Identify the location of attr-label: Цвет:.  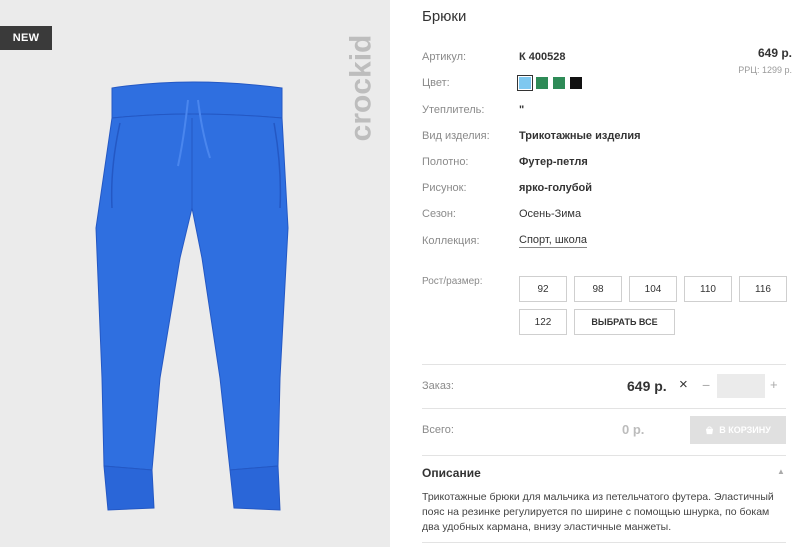
(436, 83).